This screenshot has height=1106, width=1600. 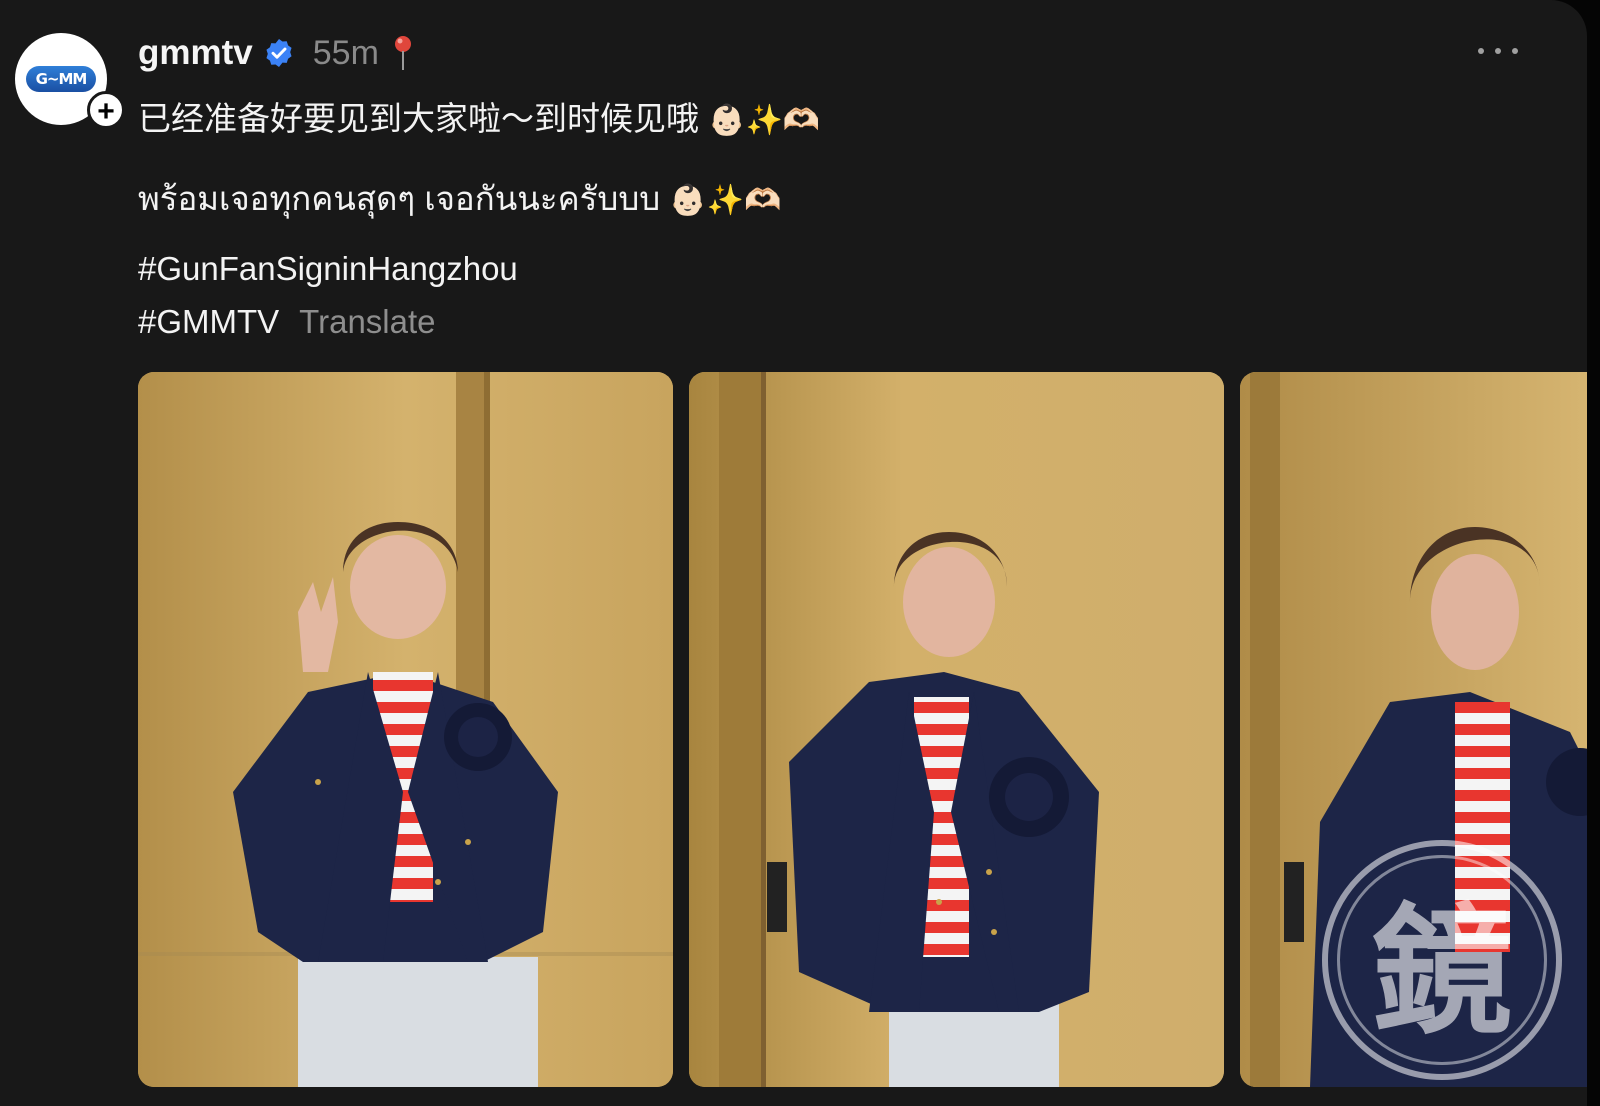 What do you see at coordinates (1498, 51) in the screenshot?
I see `more-options-icon` at bounding box center [1498, 51].